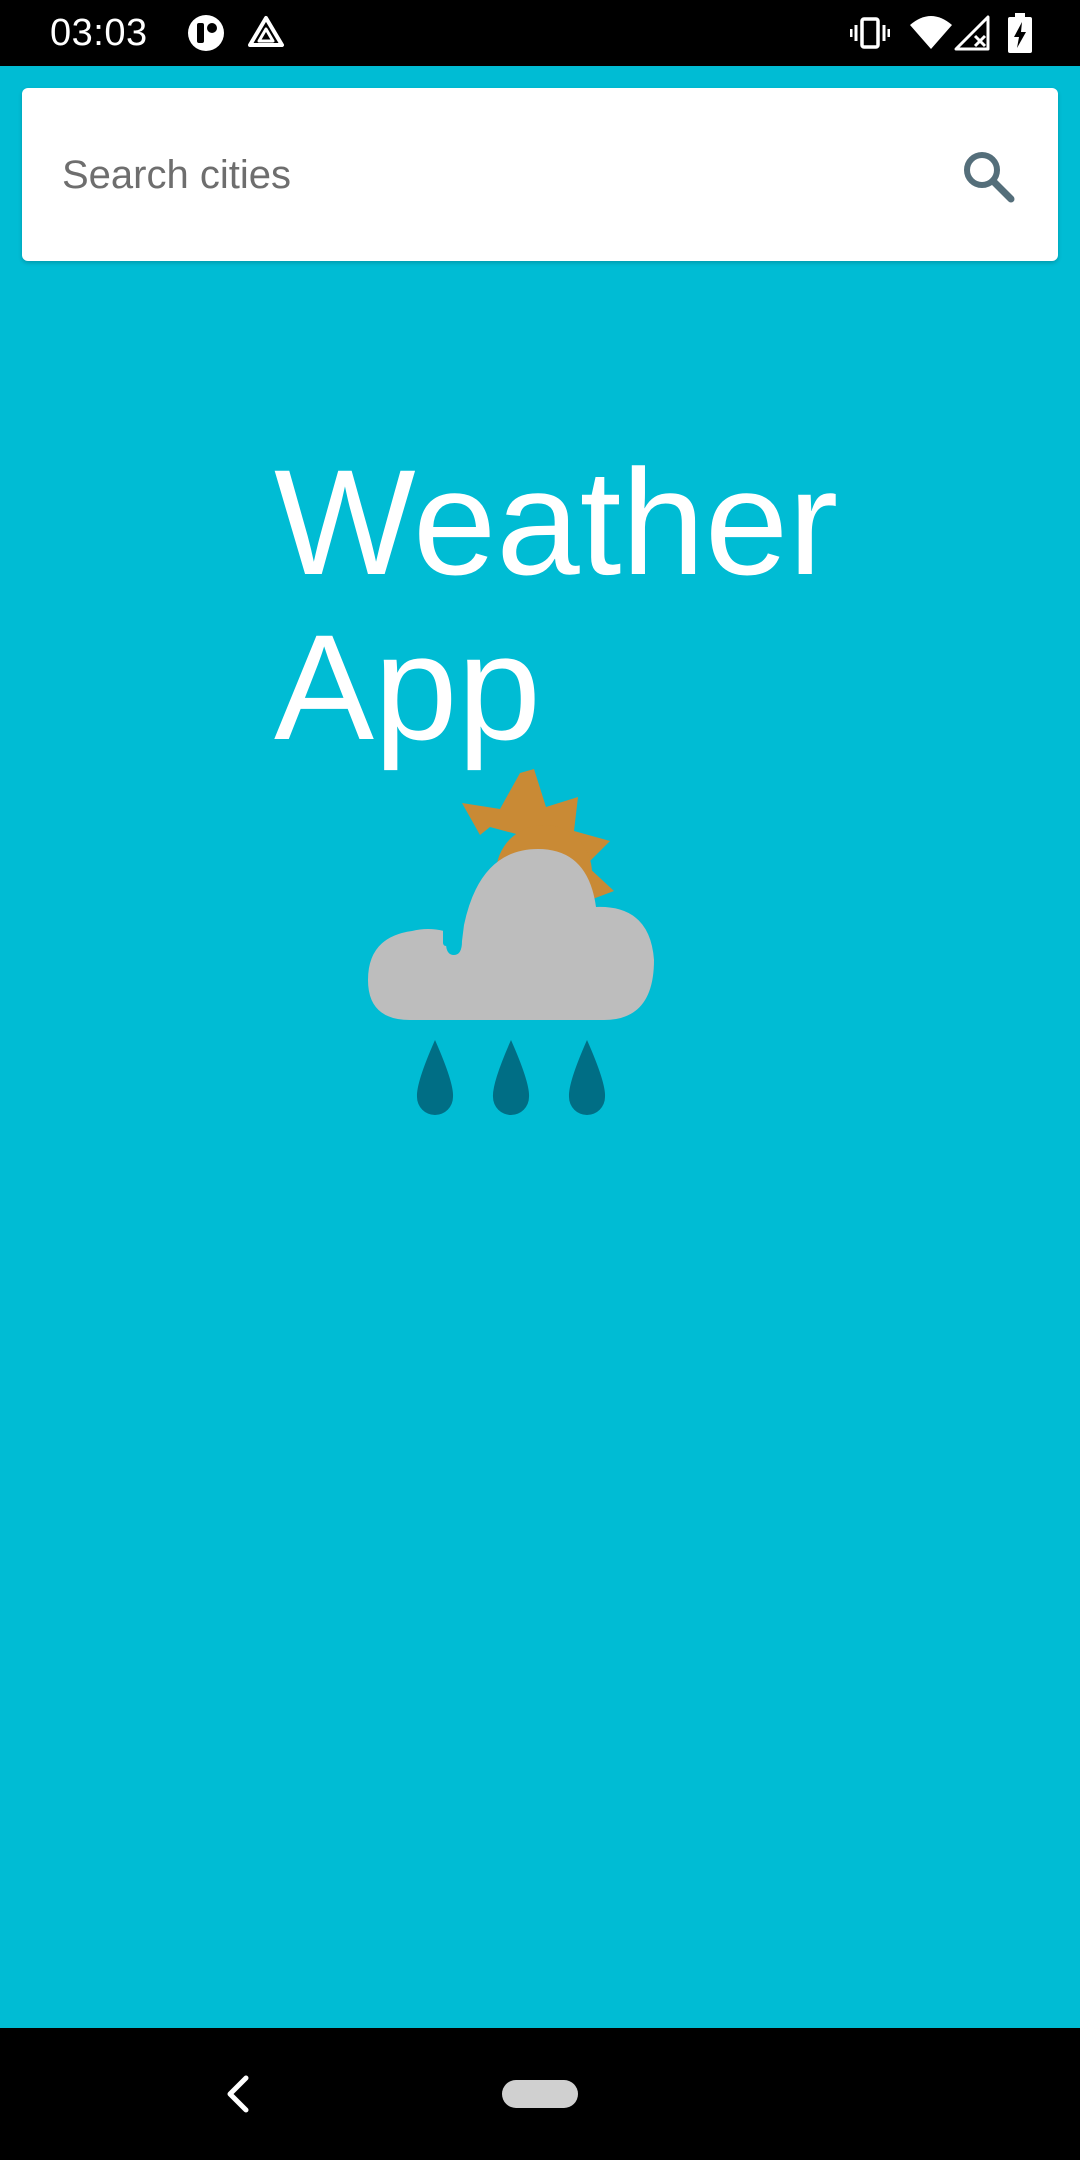 The width and height of the screenshot is (1080, 2160). I want to click on home-pill, so click(540, 2094).